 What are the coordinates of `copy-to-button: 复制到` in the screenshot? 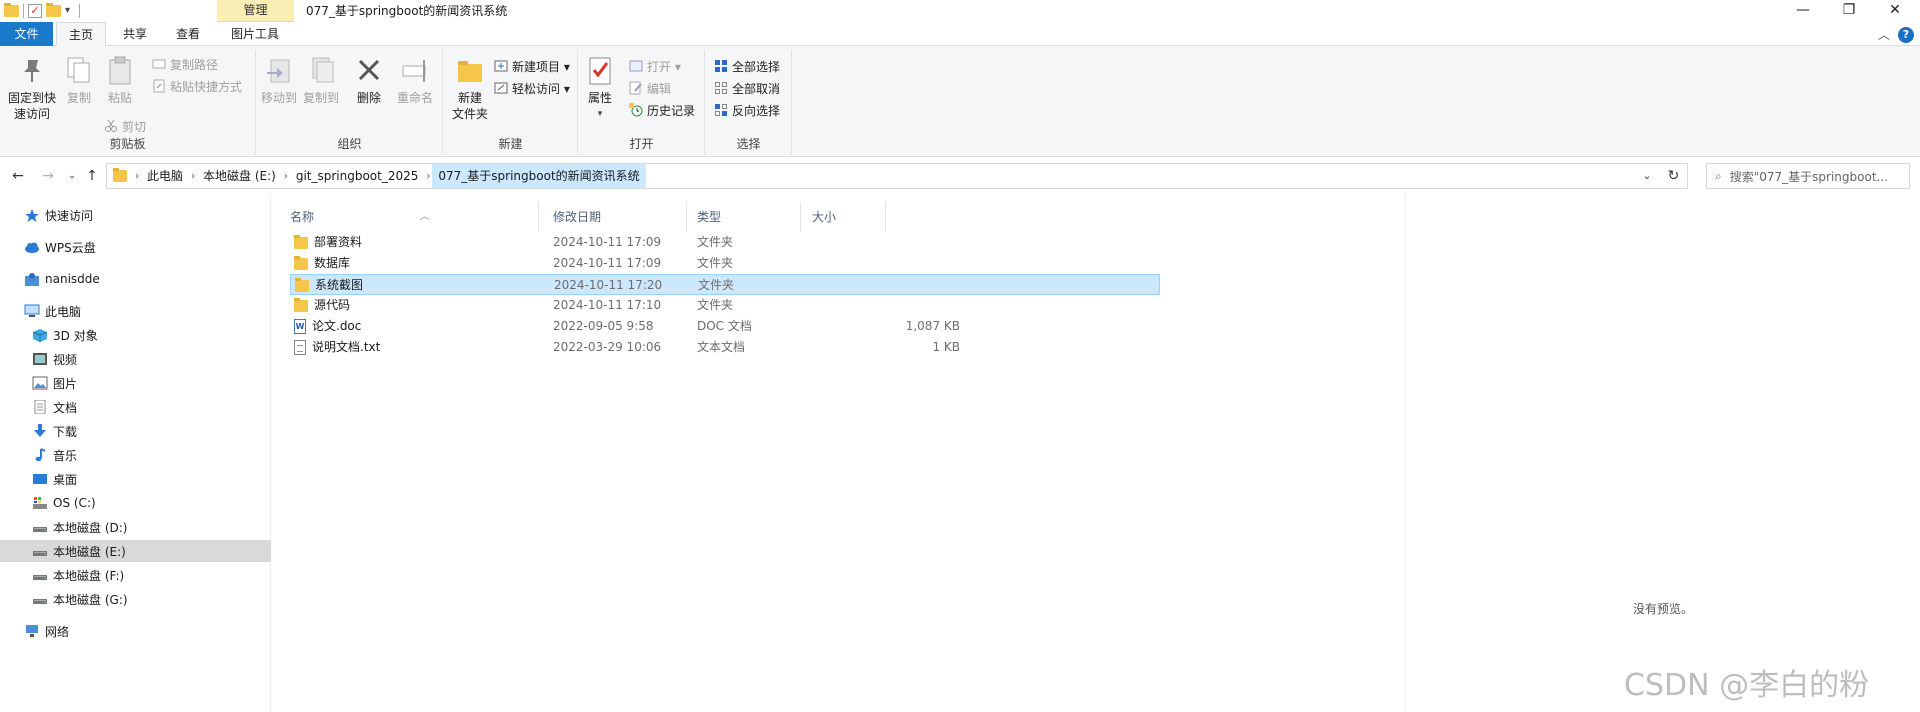 It's located at (321, 79).